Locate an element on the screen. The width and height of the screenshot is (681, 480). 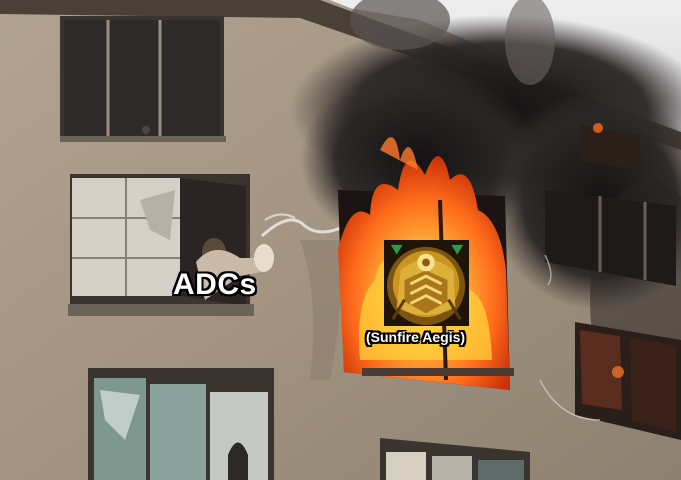
caption-adcs: ADCs is located at coordinates (215, 284).